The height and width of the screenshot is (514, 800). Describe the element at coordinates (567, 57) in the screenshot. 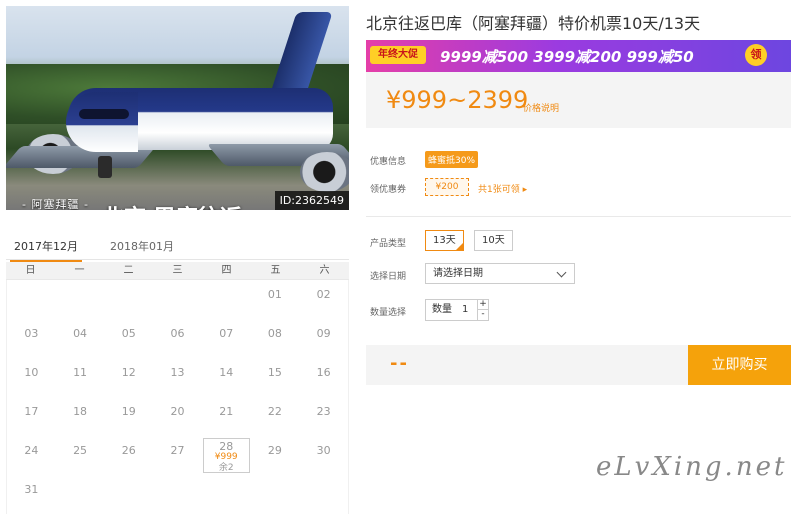

I see `banner-deals: 9999减500 3999减200 999减50` at that location.